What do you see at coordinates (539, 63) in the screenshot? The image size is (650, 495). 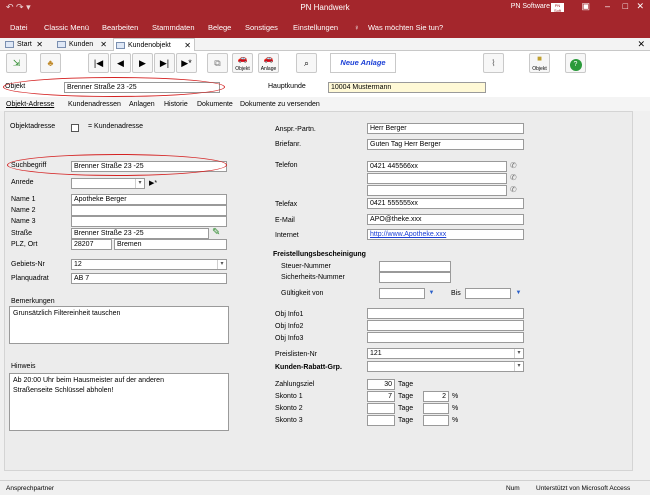 I see `objekt-right-button: ■ Objekt` at bounding box center [539, 63].